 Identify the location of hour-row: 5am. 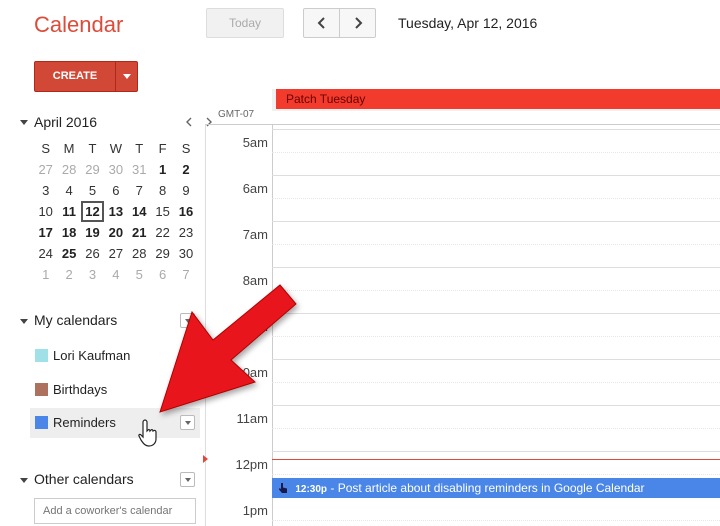
(462, 152).